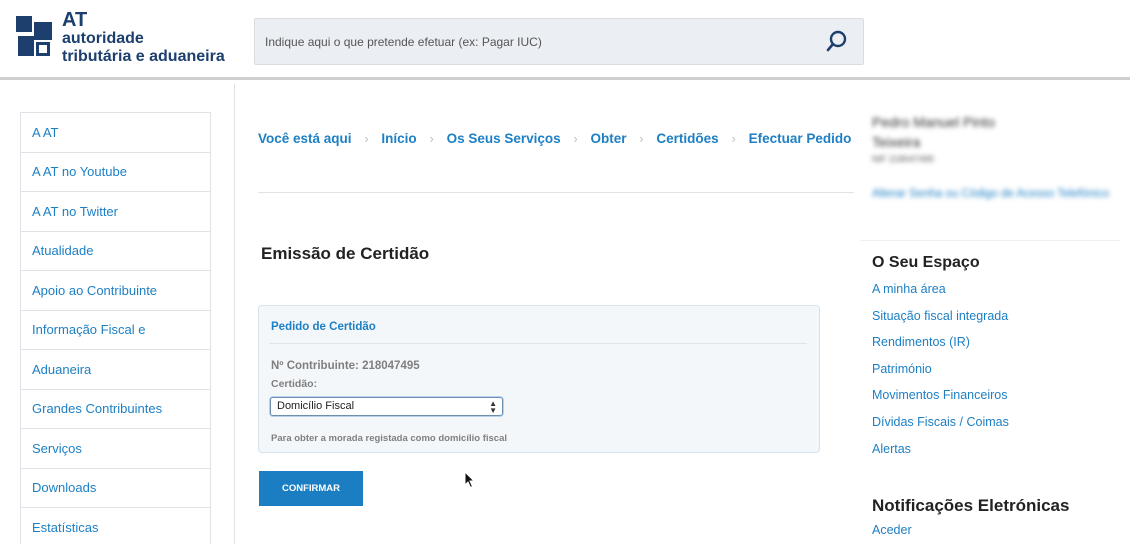  Describe the element at coordinates (115, 526) in the screenshot. I see `left-nav-item-estatisticas: Estatísticas` at that location.